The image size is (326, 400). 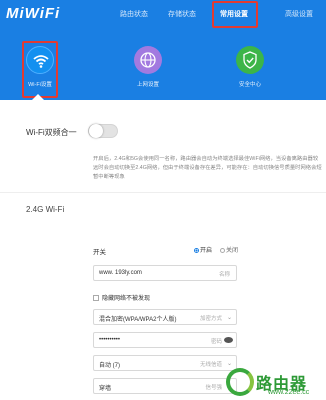 I want to click on hide-ssid-label: 隐藏网络不被发现, so click(x=126, y=299).